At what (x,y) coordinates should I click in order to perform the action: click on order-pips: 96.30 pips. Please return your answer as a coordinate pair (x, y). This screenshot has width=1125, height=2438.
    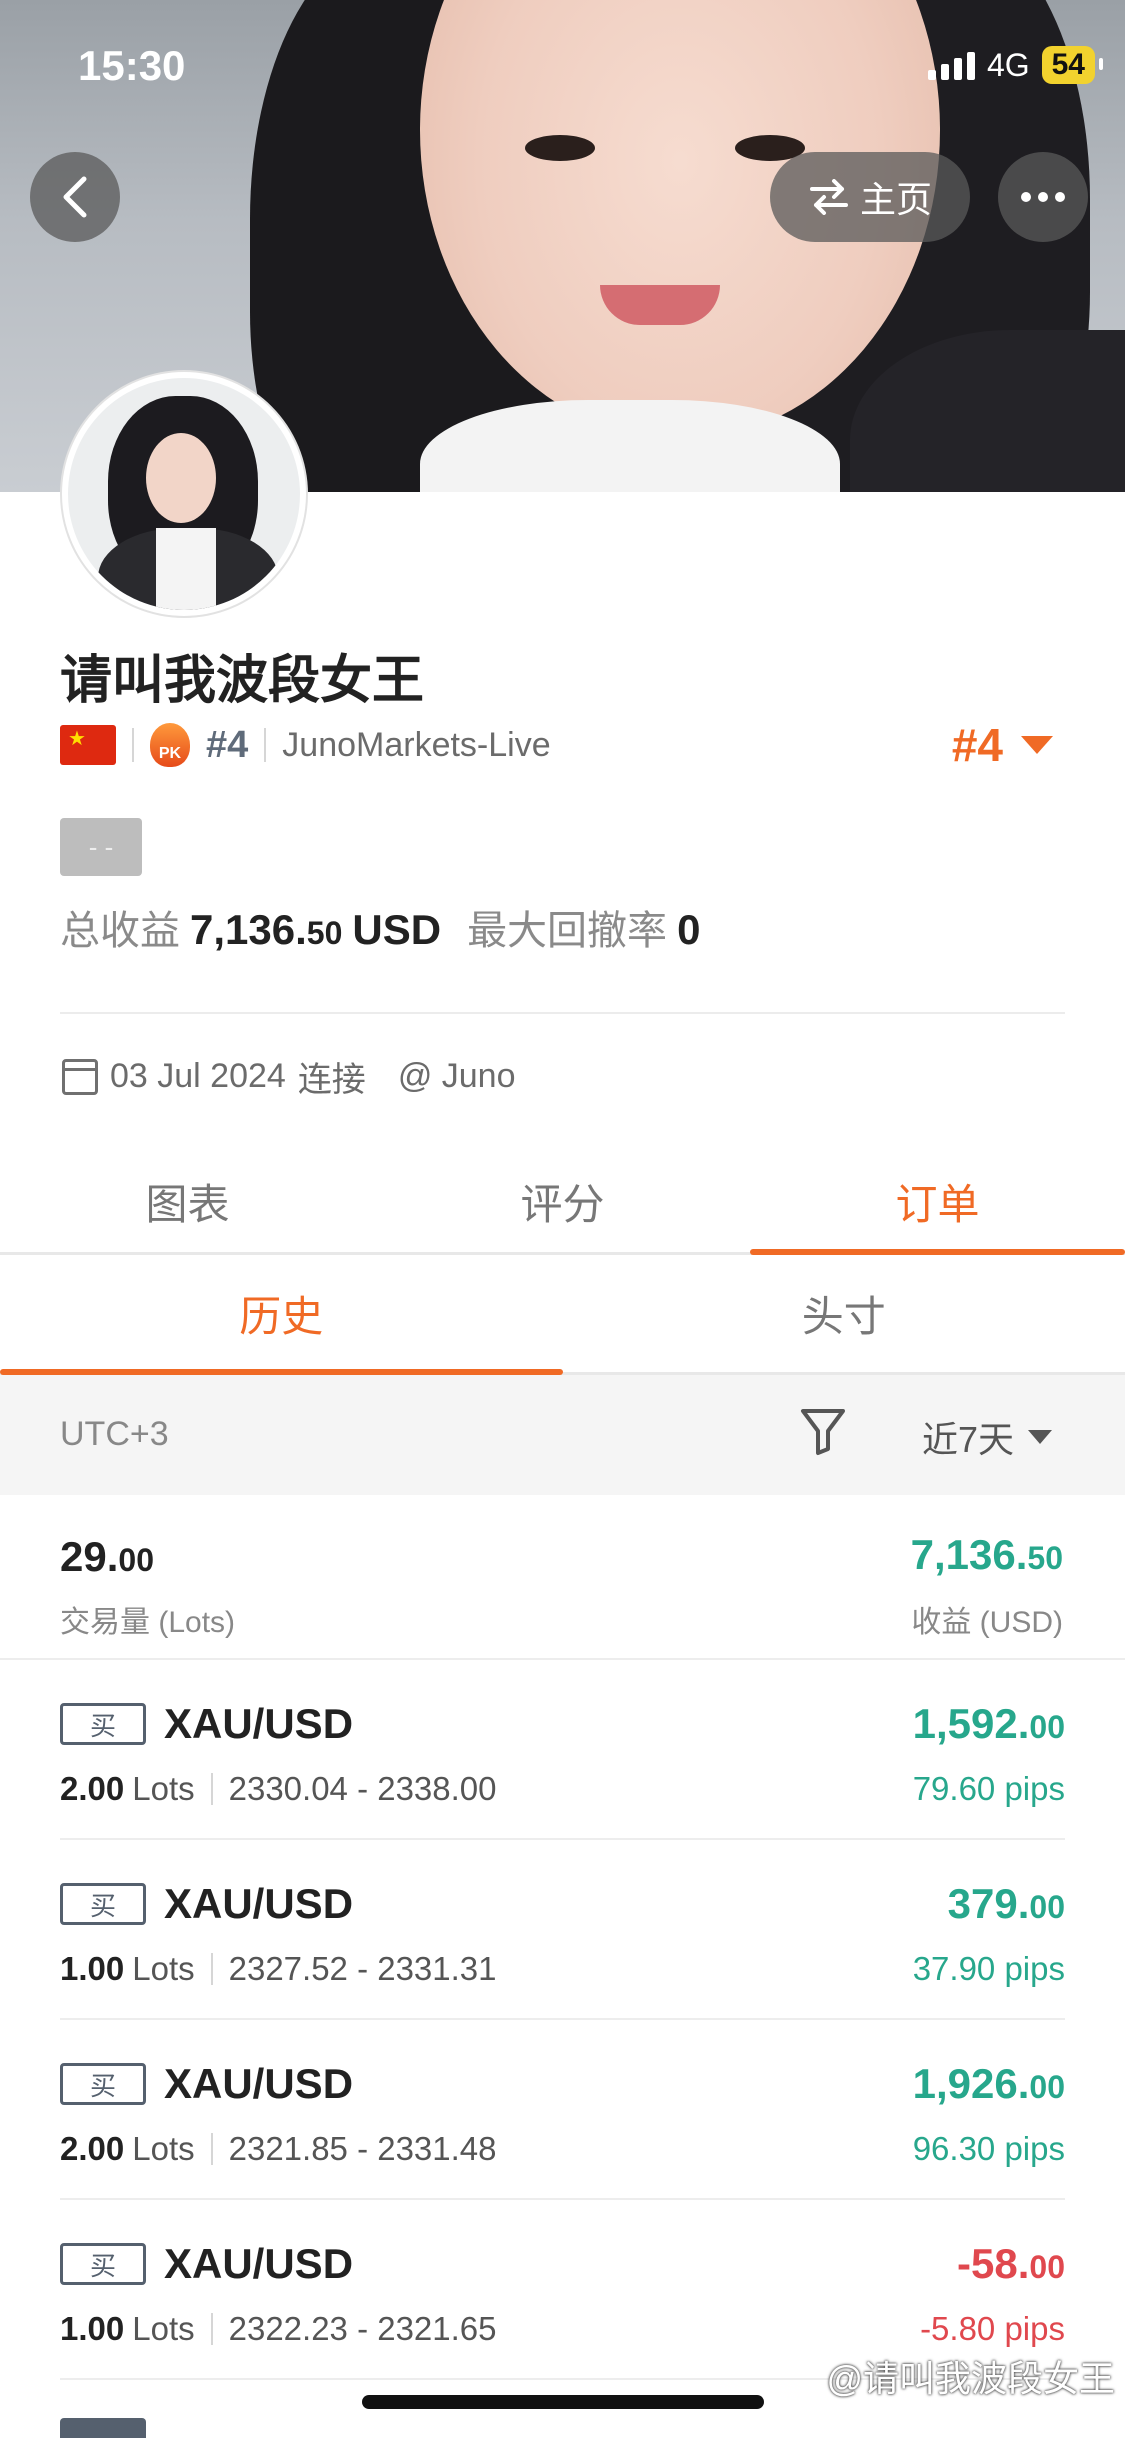
    Looking at the image, I should click on (989, 2149).